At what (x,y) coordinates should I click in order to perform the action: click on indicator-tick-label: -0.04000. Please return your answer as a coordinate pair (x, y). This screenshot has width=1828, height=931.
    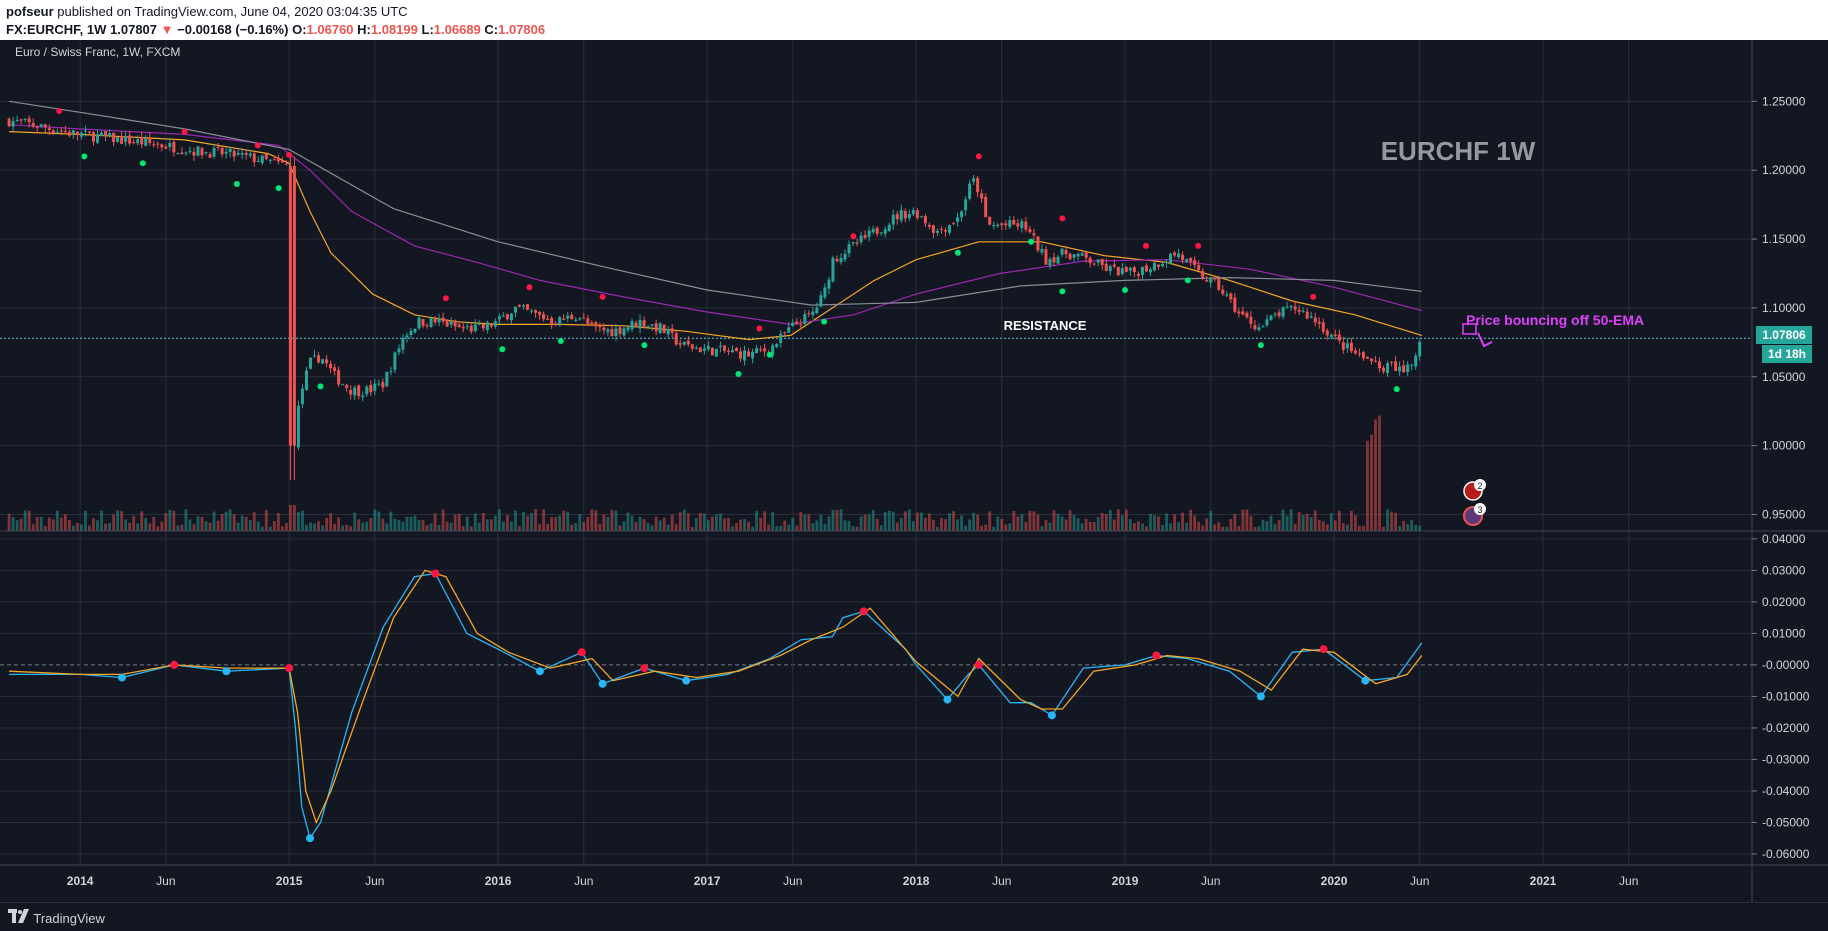
    Looking at the image, I should click on (1786, 791).